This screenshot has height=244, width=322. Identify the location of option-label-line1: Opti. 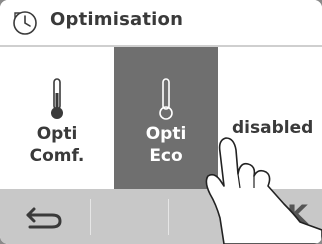
(57, 134).